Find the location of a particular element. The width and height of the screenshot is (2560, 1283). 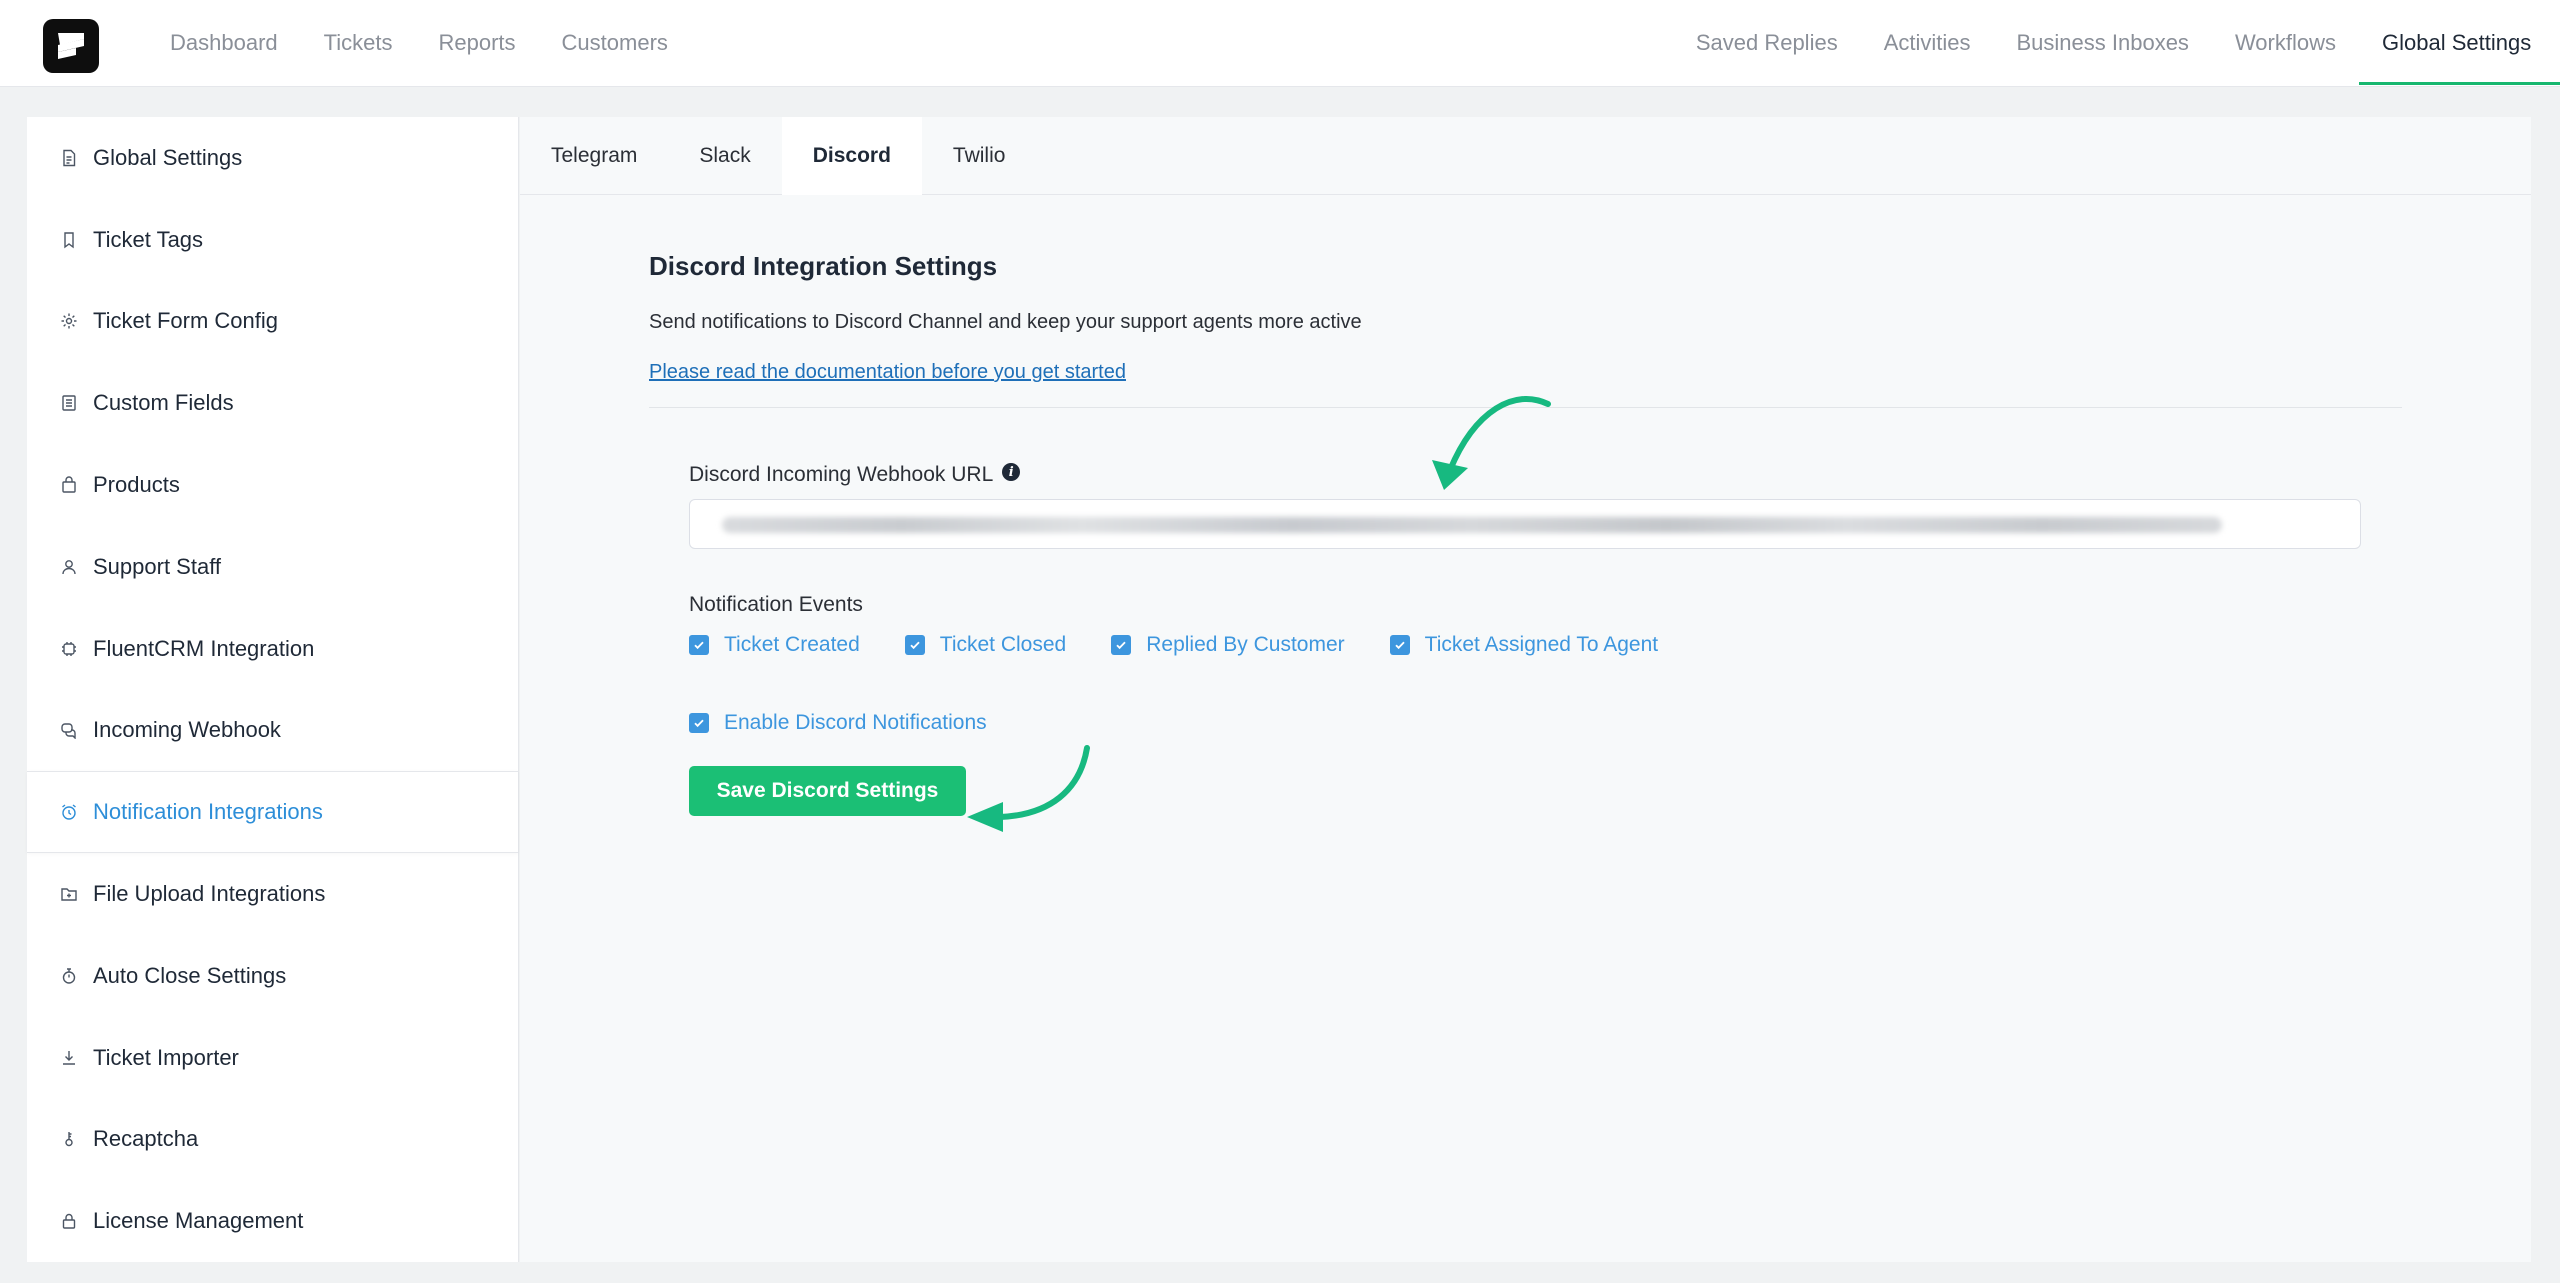

checkbox-ticket-assigned-to-agent: Ticket Assigned To Agent is located at coordinates (1524, 645).